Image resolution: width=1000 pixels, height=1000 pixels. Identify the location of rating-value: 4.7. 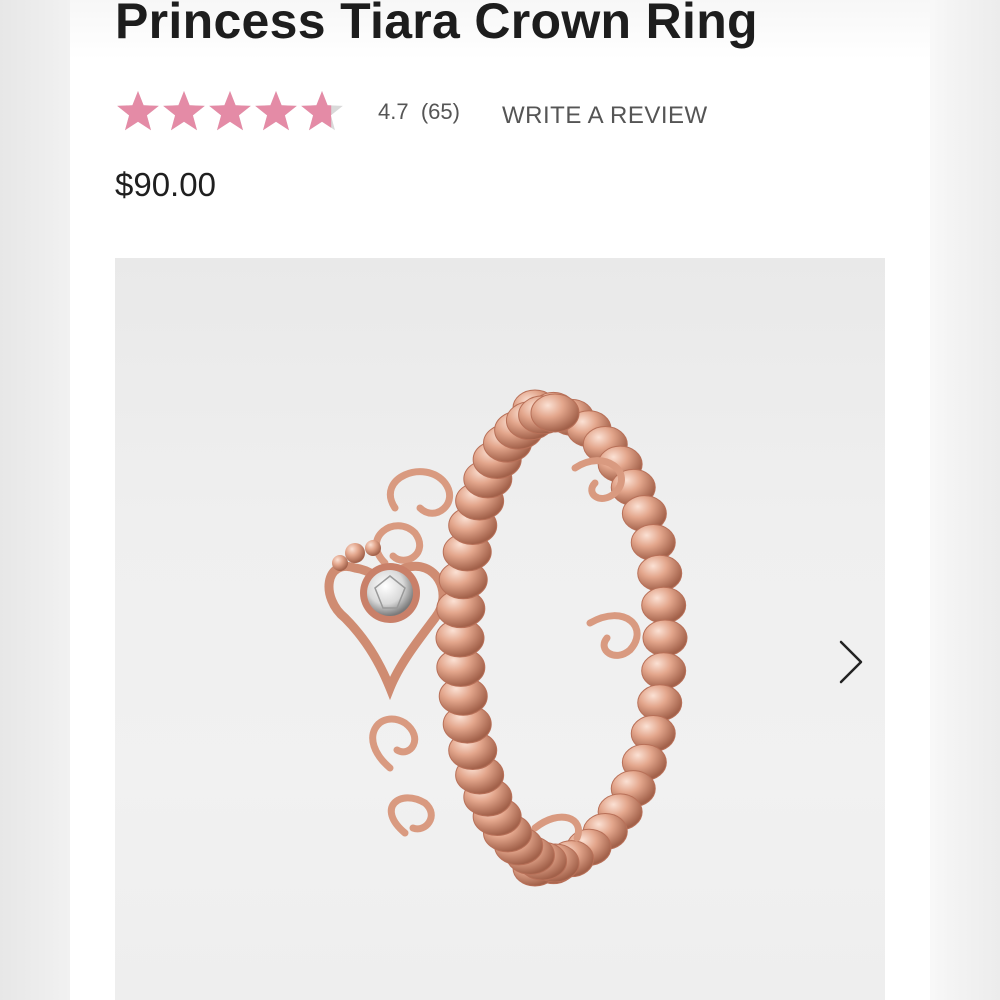
(393, 111).